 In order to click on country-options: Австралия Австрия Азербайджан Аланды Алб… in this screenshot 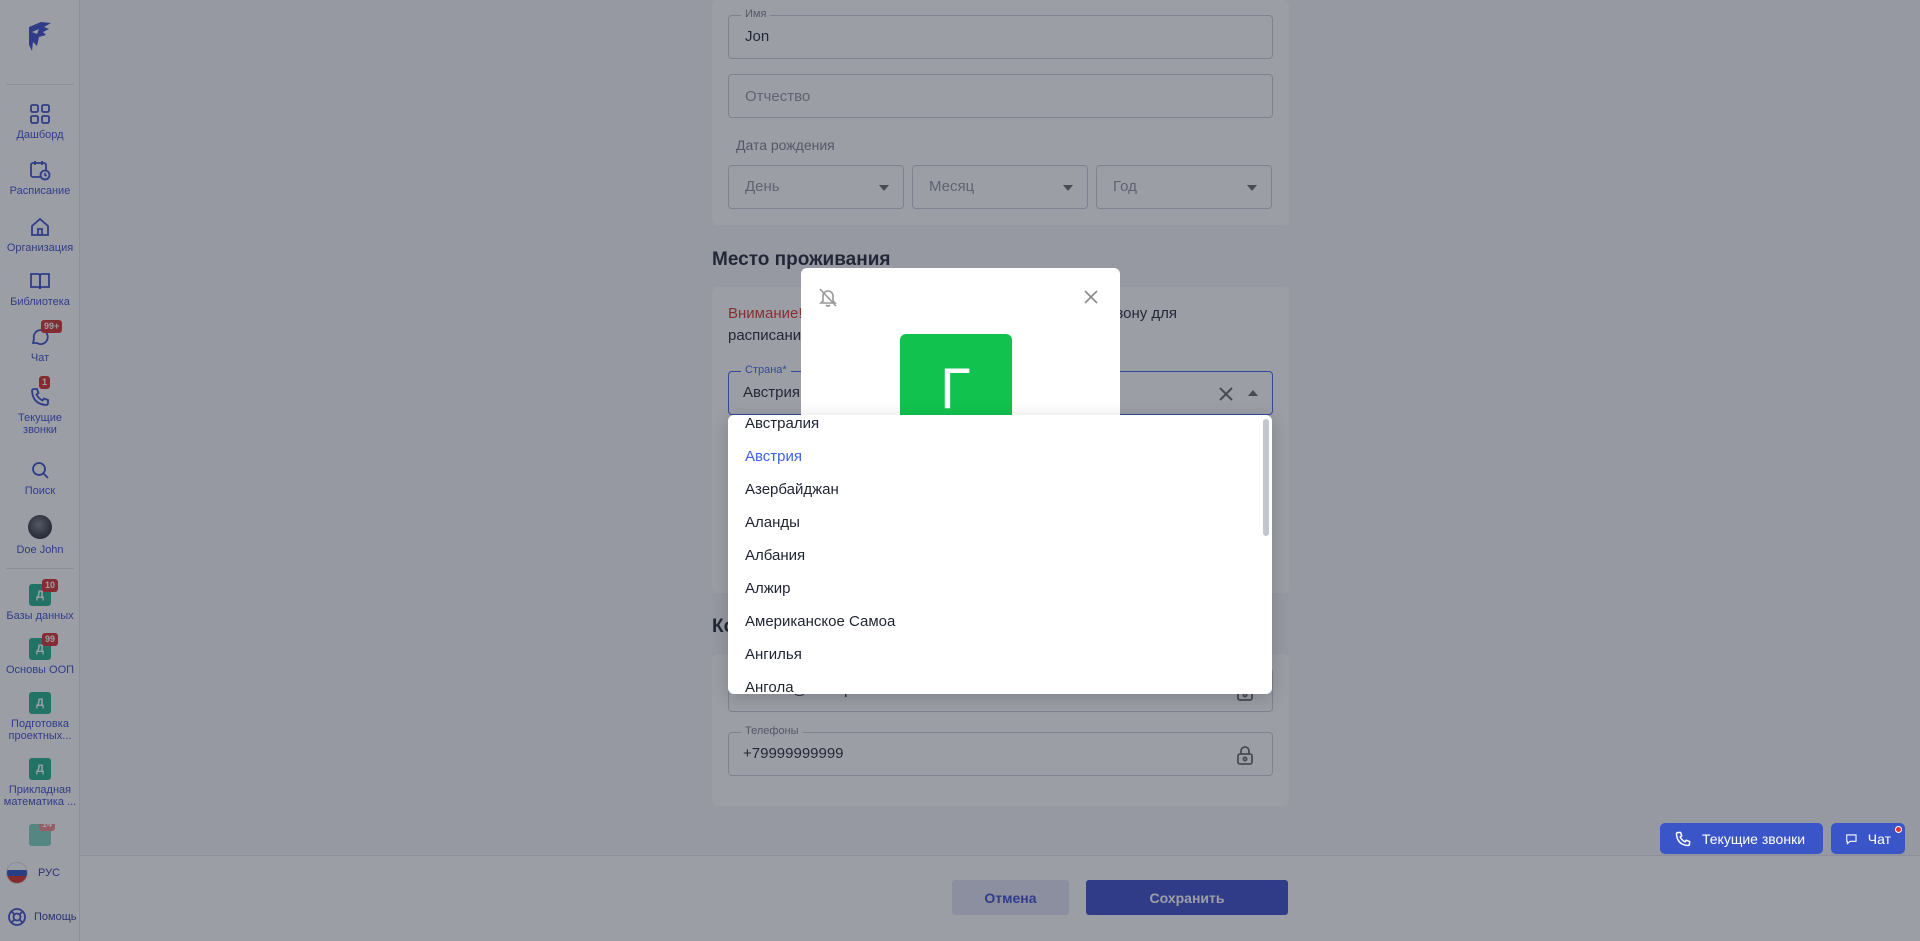, I will do `click(993, 554)`.